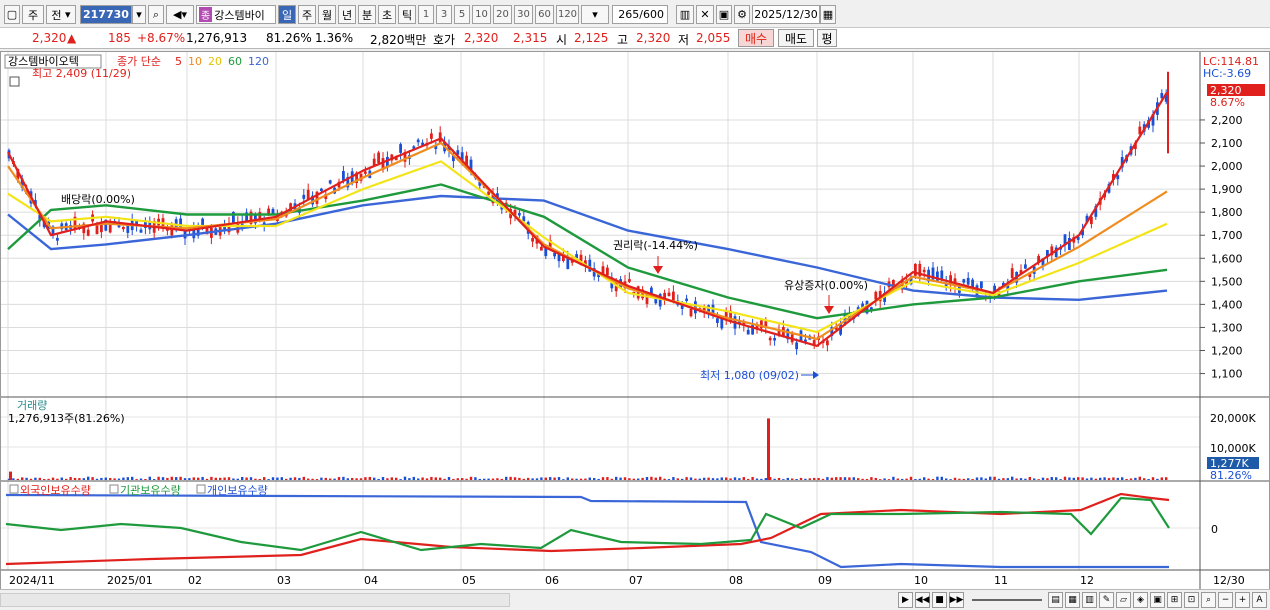 This screenshot has height=610, width=1270. I want to click on interval-20: 20, so click(502, 14).